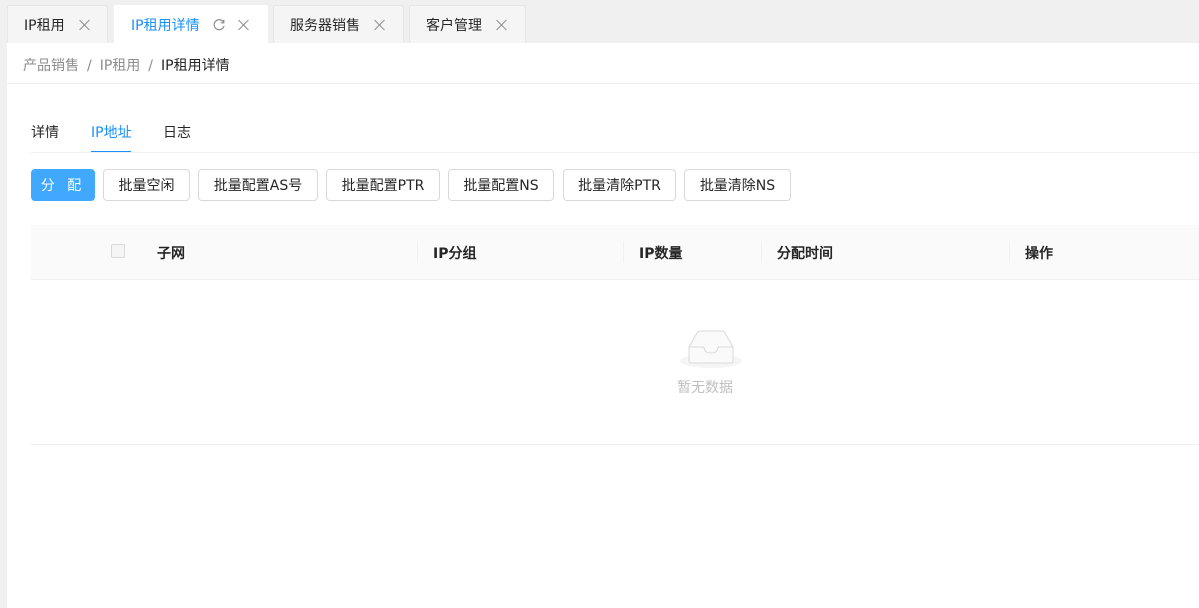 The width and height of the screenshot is (1199, 608). I want to click on tab-label: IP租用, so click(44, 25).